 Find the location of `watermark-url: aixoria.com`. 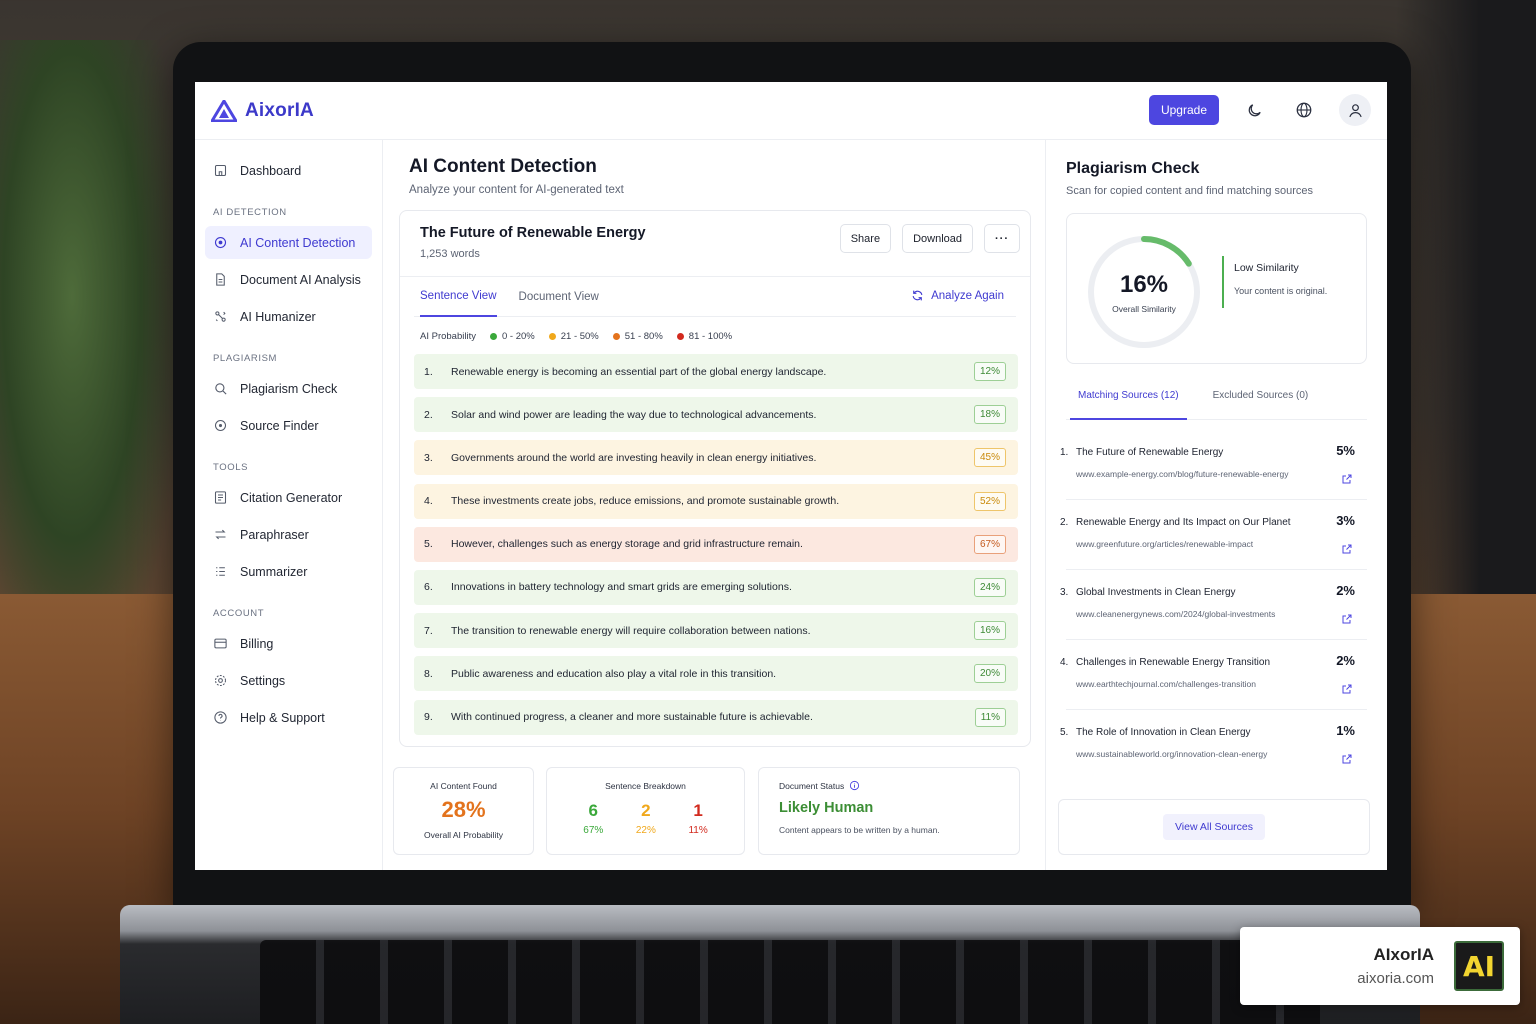

watermark-url: aixoria.com is located at coordinates (1395, 978).